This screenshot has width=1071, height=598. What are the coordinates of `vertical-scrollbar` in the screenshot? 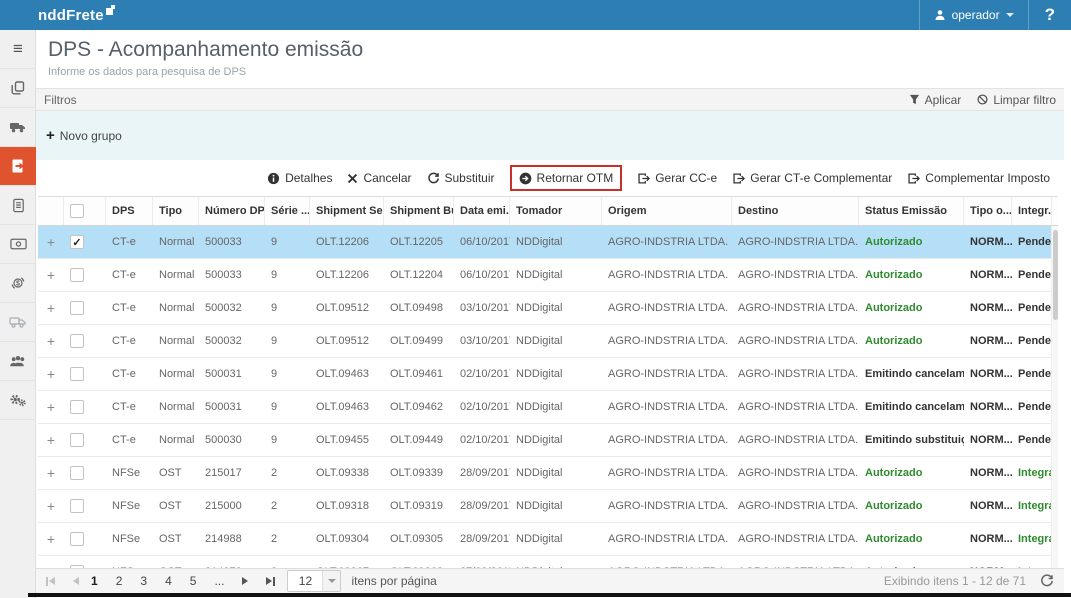 It's located at (1054, 397).